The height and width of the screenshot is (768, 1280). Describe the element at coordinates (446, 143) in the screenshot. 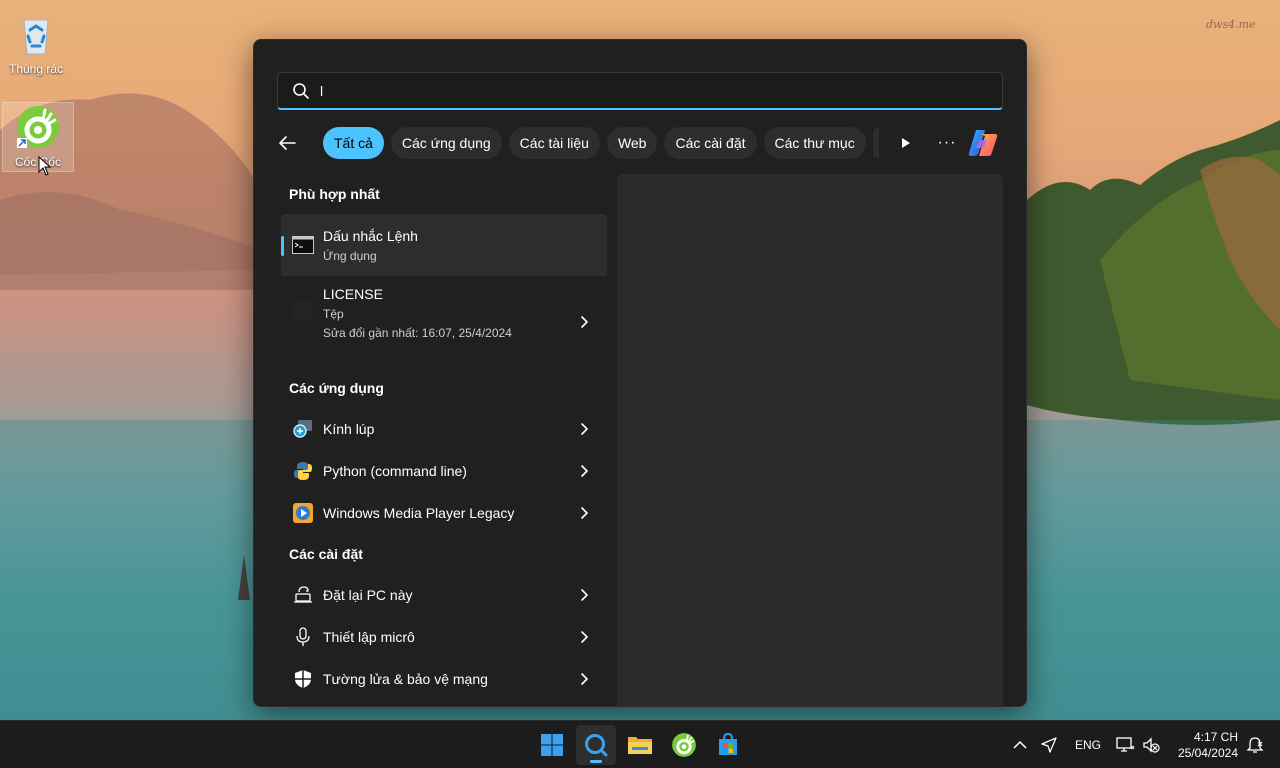

I see `filter-chip-apps: Các ứng dụng` at that location.